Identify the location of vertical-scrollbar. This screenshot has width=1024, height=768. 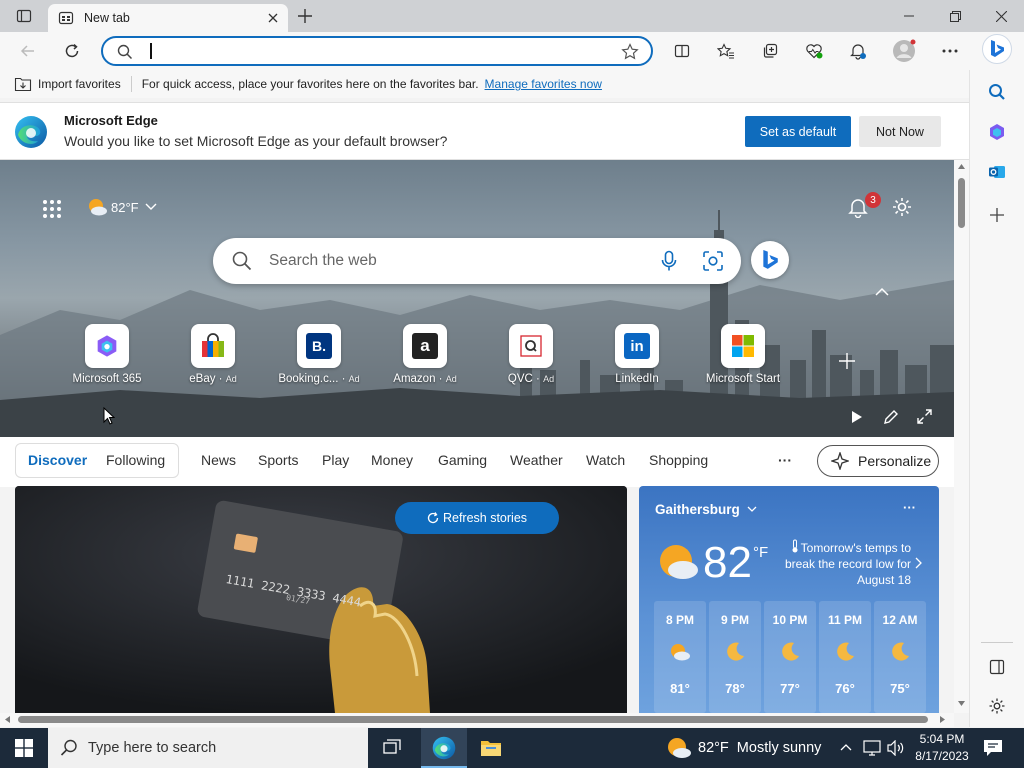
(961, 436).